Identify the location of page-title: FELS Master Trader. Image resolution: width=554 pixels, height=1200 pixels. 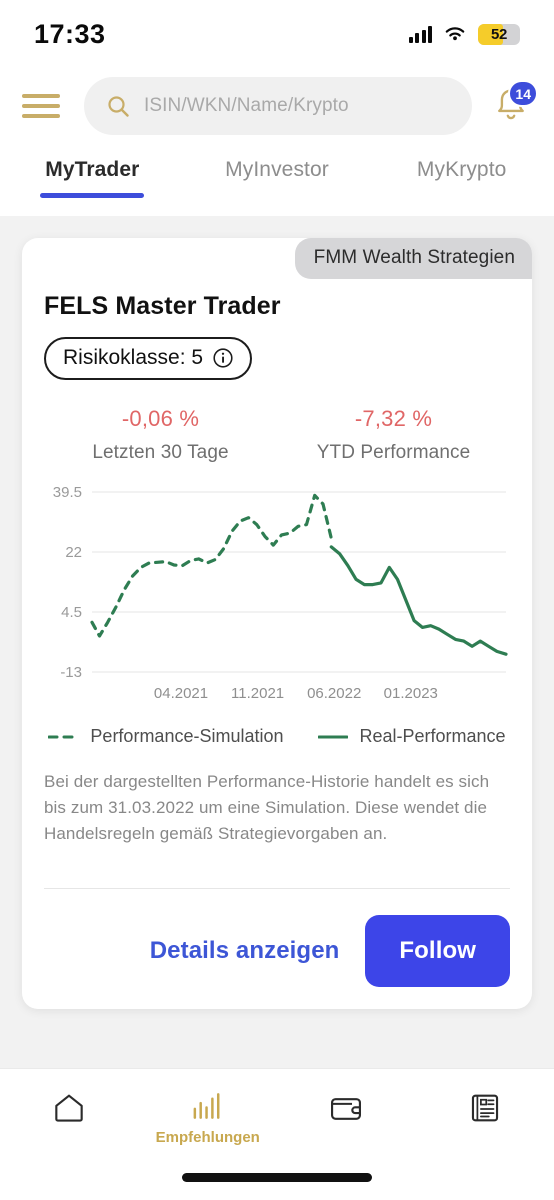
(162, 306).